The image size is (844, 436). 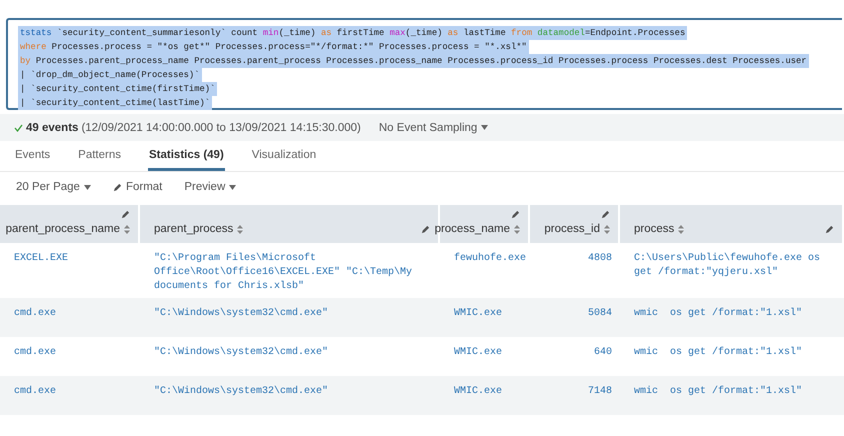 I want to click on table-cell: 640, so click(x=603, y=352).